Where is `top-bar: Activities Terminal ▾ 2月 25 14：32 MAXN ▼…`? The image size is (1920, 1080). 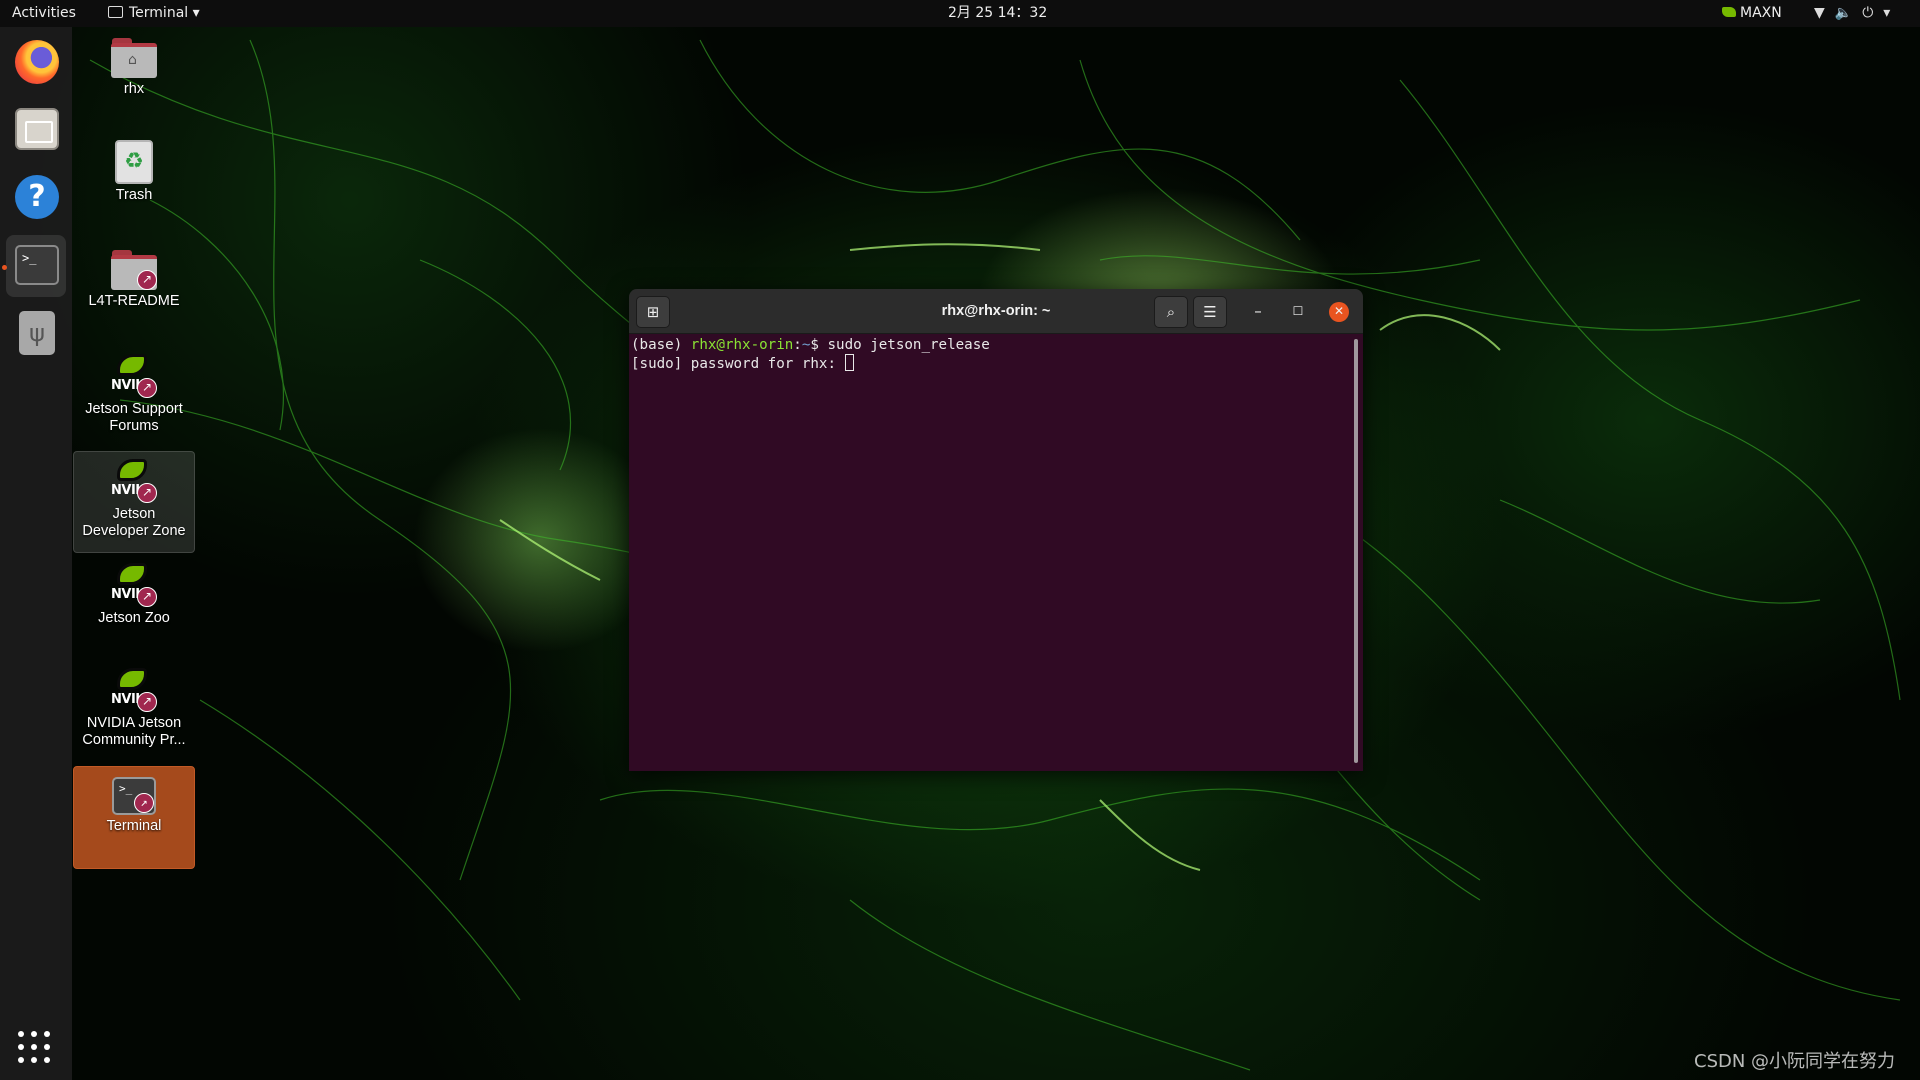
top-bar: Activities Terminal ▾ 2月 25 14：32 MAXN ▼… is located at coordinates (960, 13).